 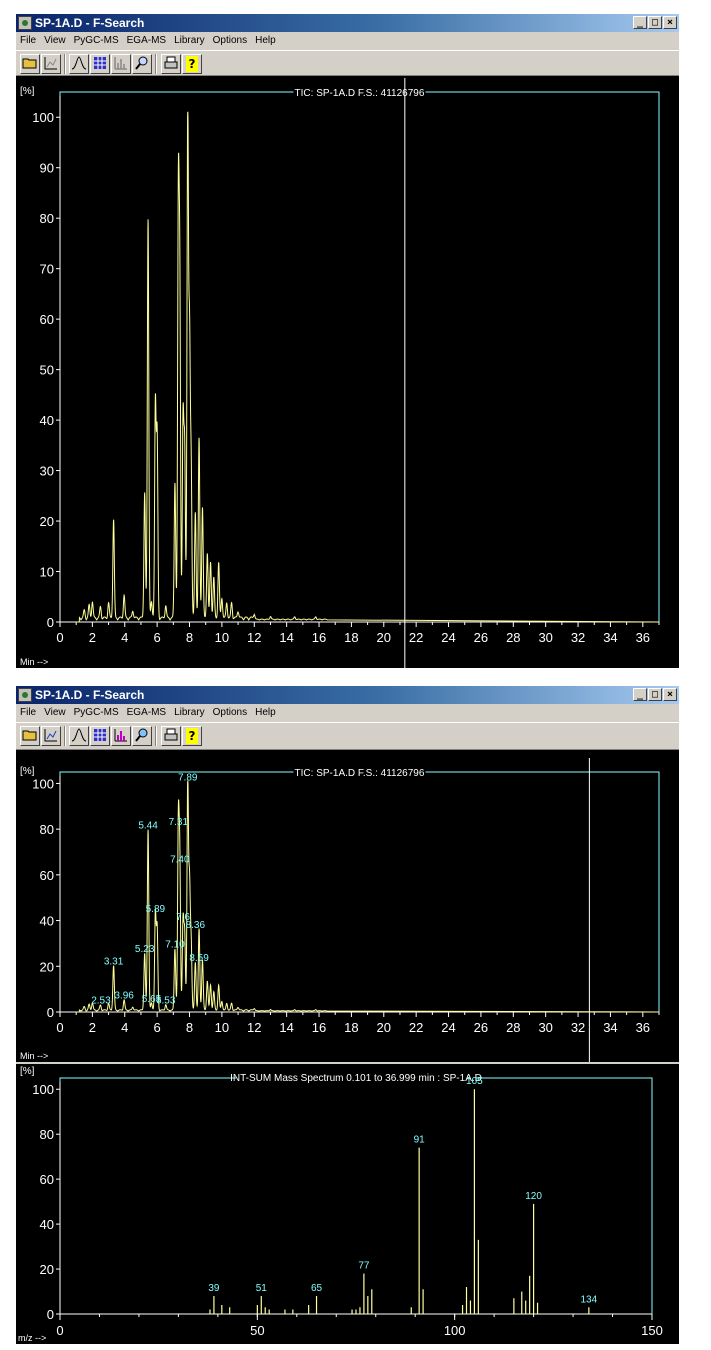 What do you see at coordinates (34, 662) in the screenshot?
I see `x-unit-label: Min -->` at bounding box center [34, 662].